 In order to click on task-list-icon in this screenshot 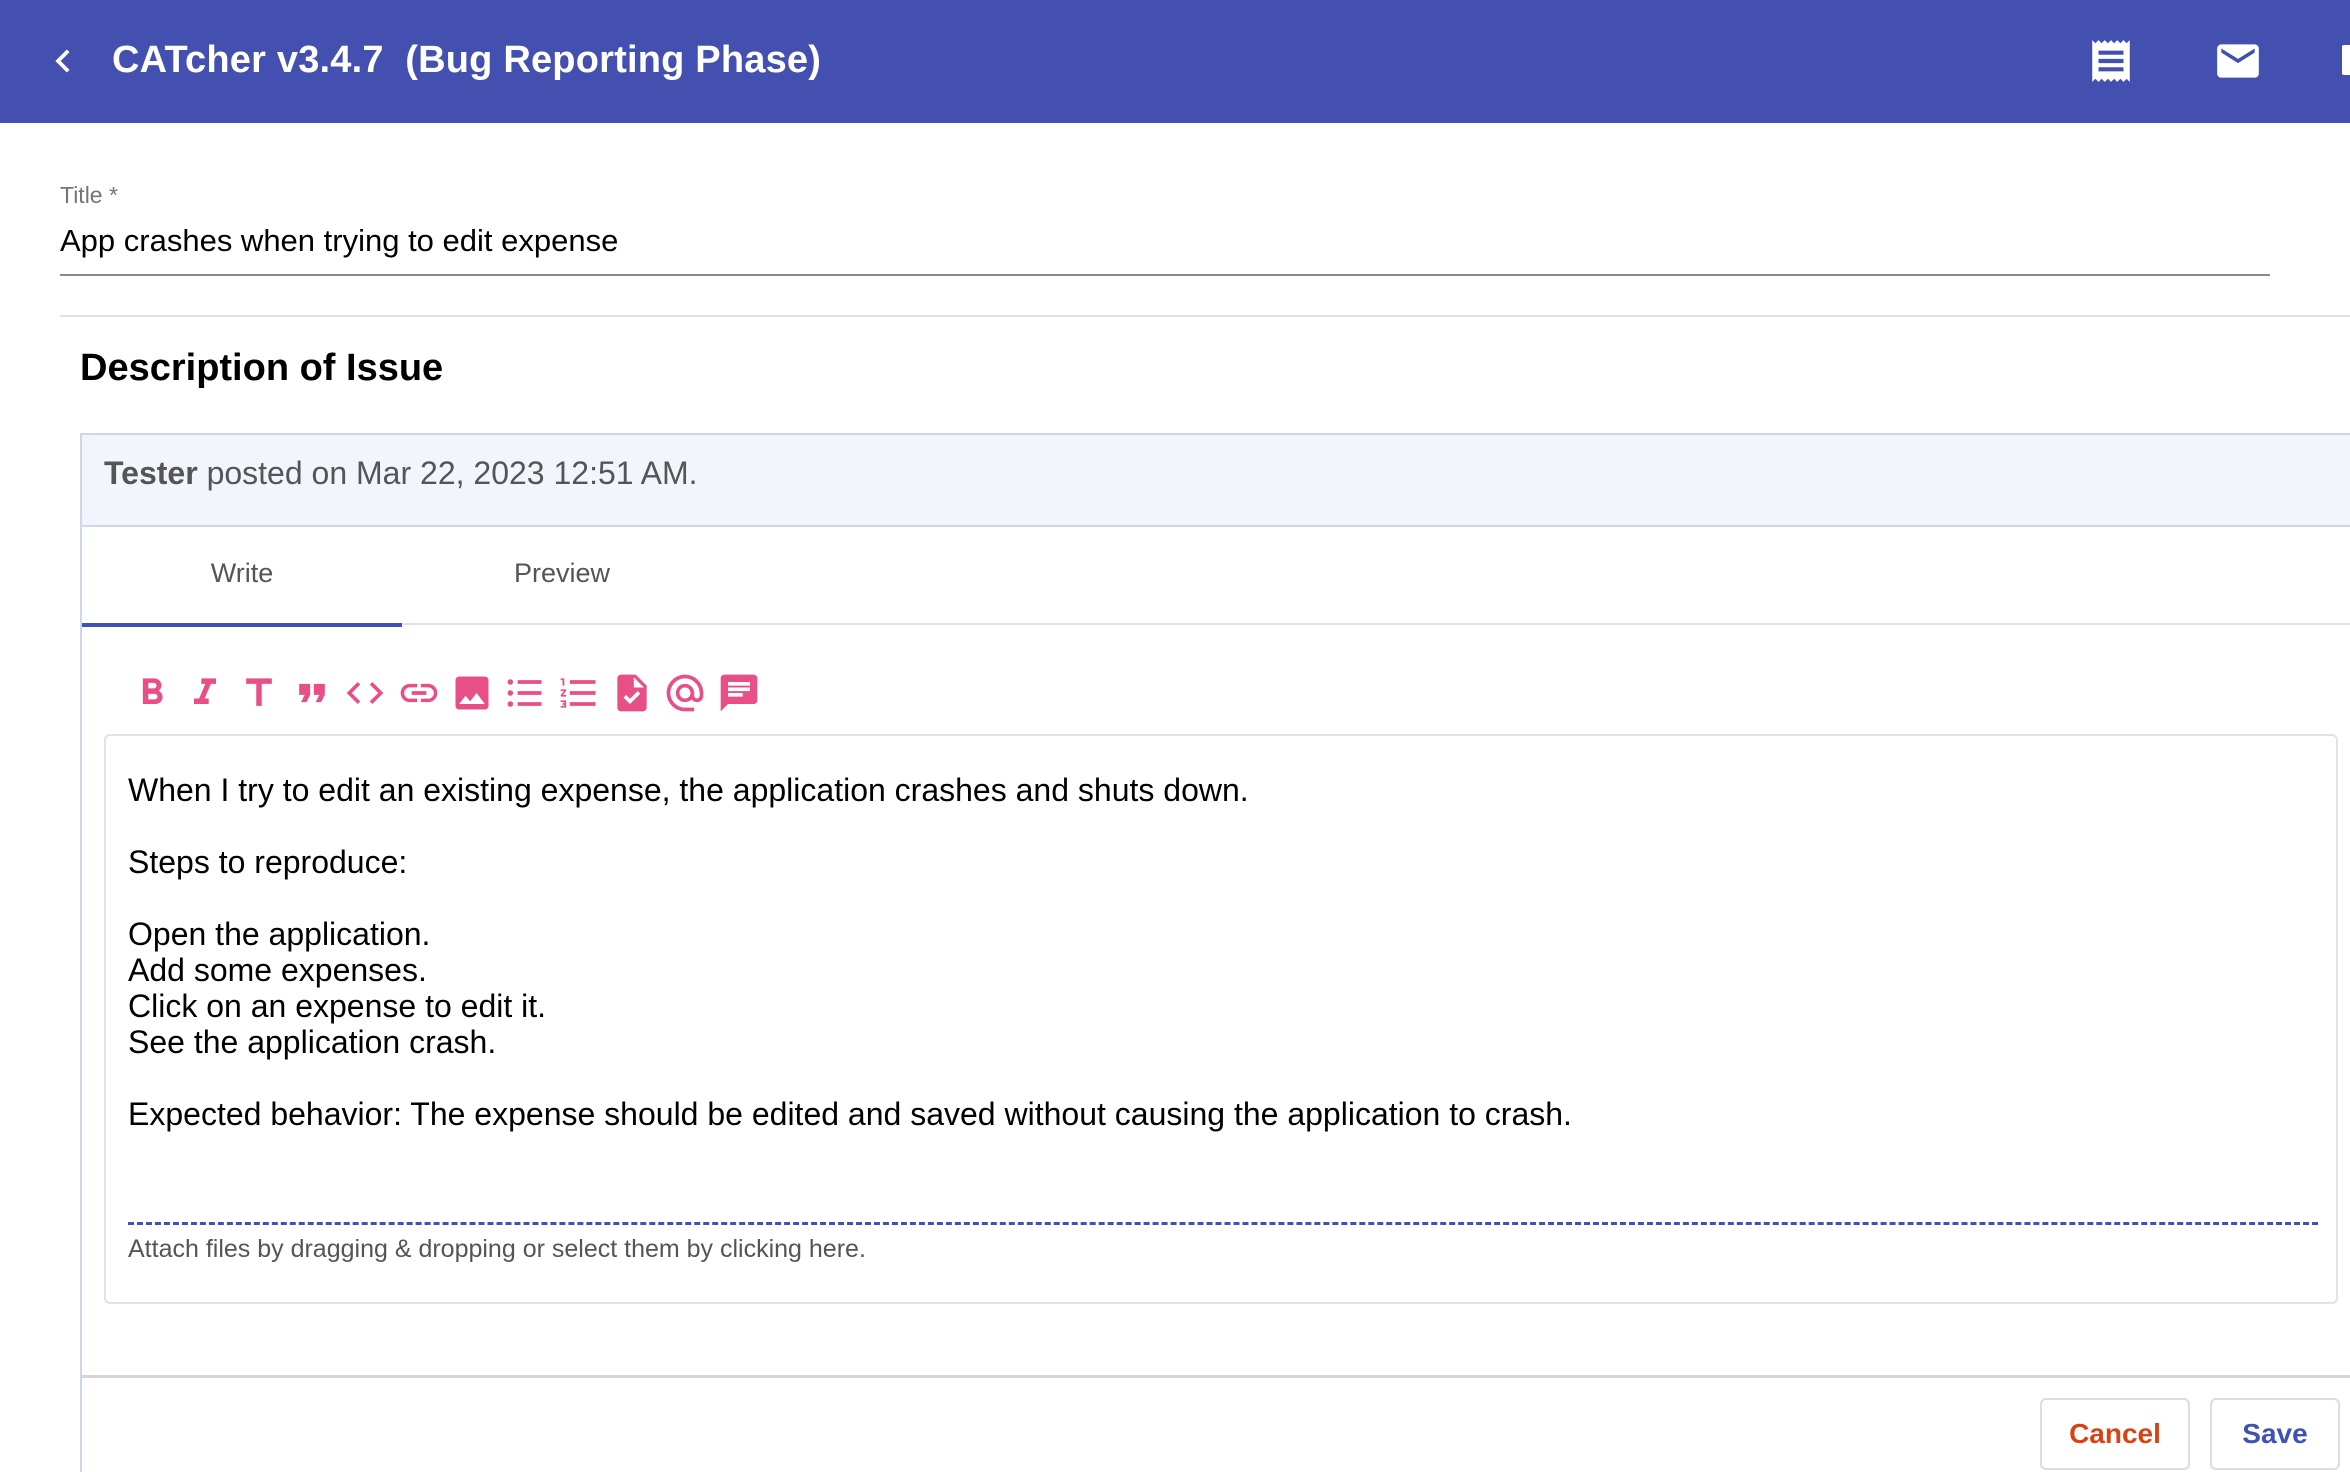, I will do `click(632, 693)`.